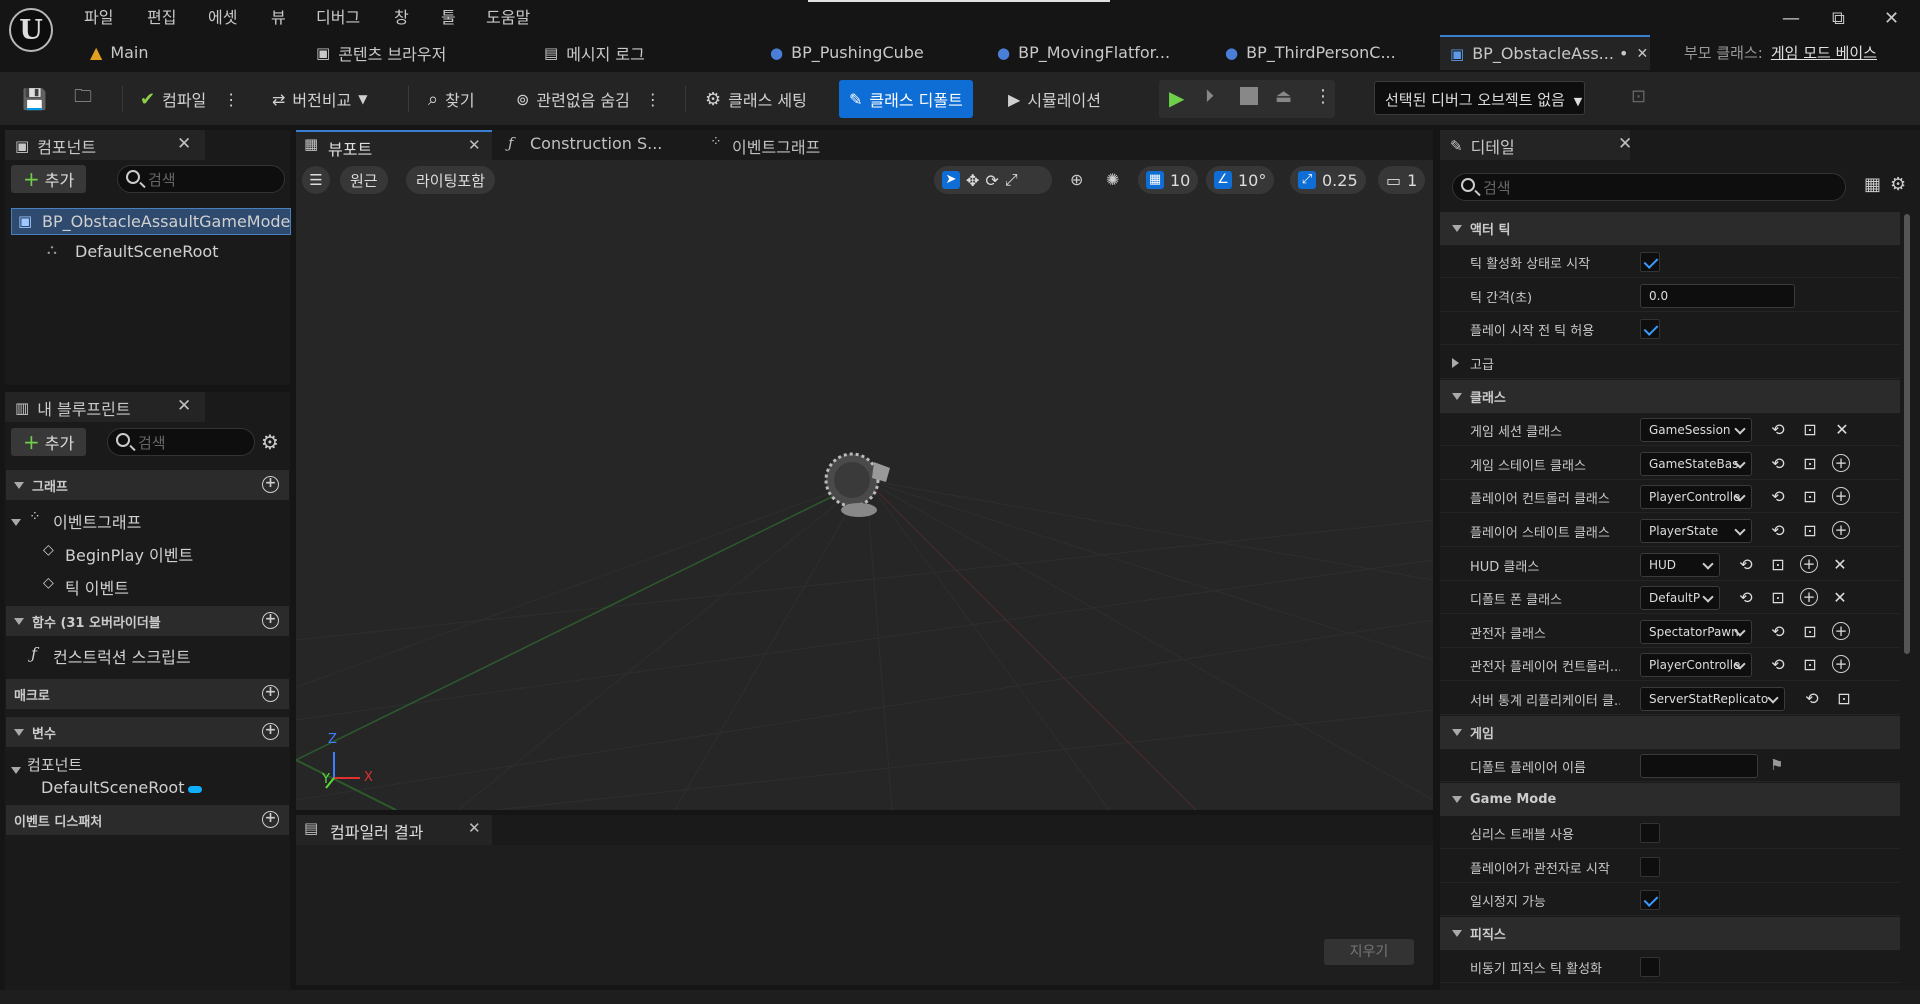 This screenshot has height=1004, width=1920. What do you see at coordinates (1249, 96) in the screenshot?
I see `stop-icon` at bounding box center [1249, 96].